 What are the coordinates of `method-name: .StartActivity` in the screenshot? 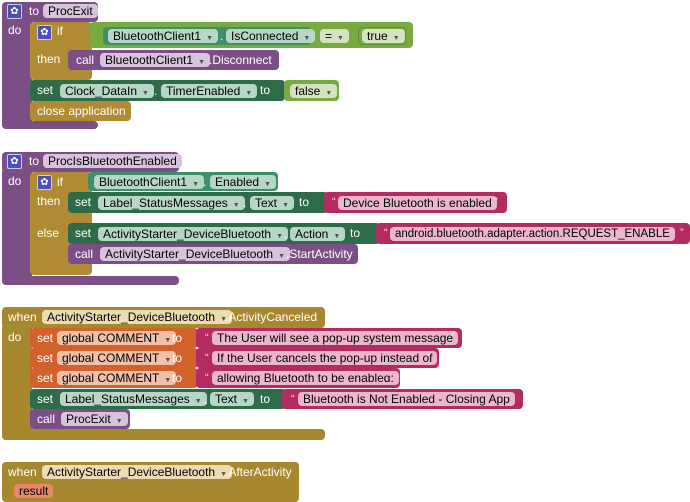 It's located at (319, 254).